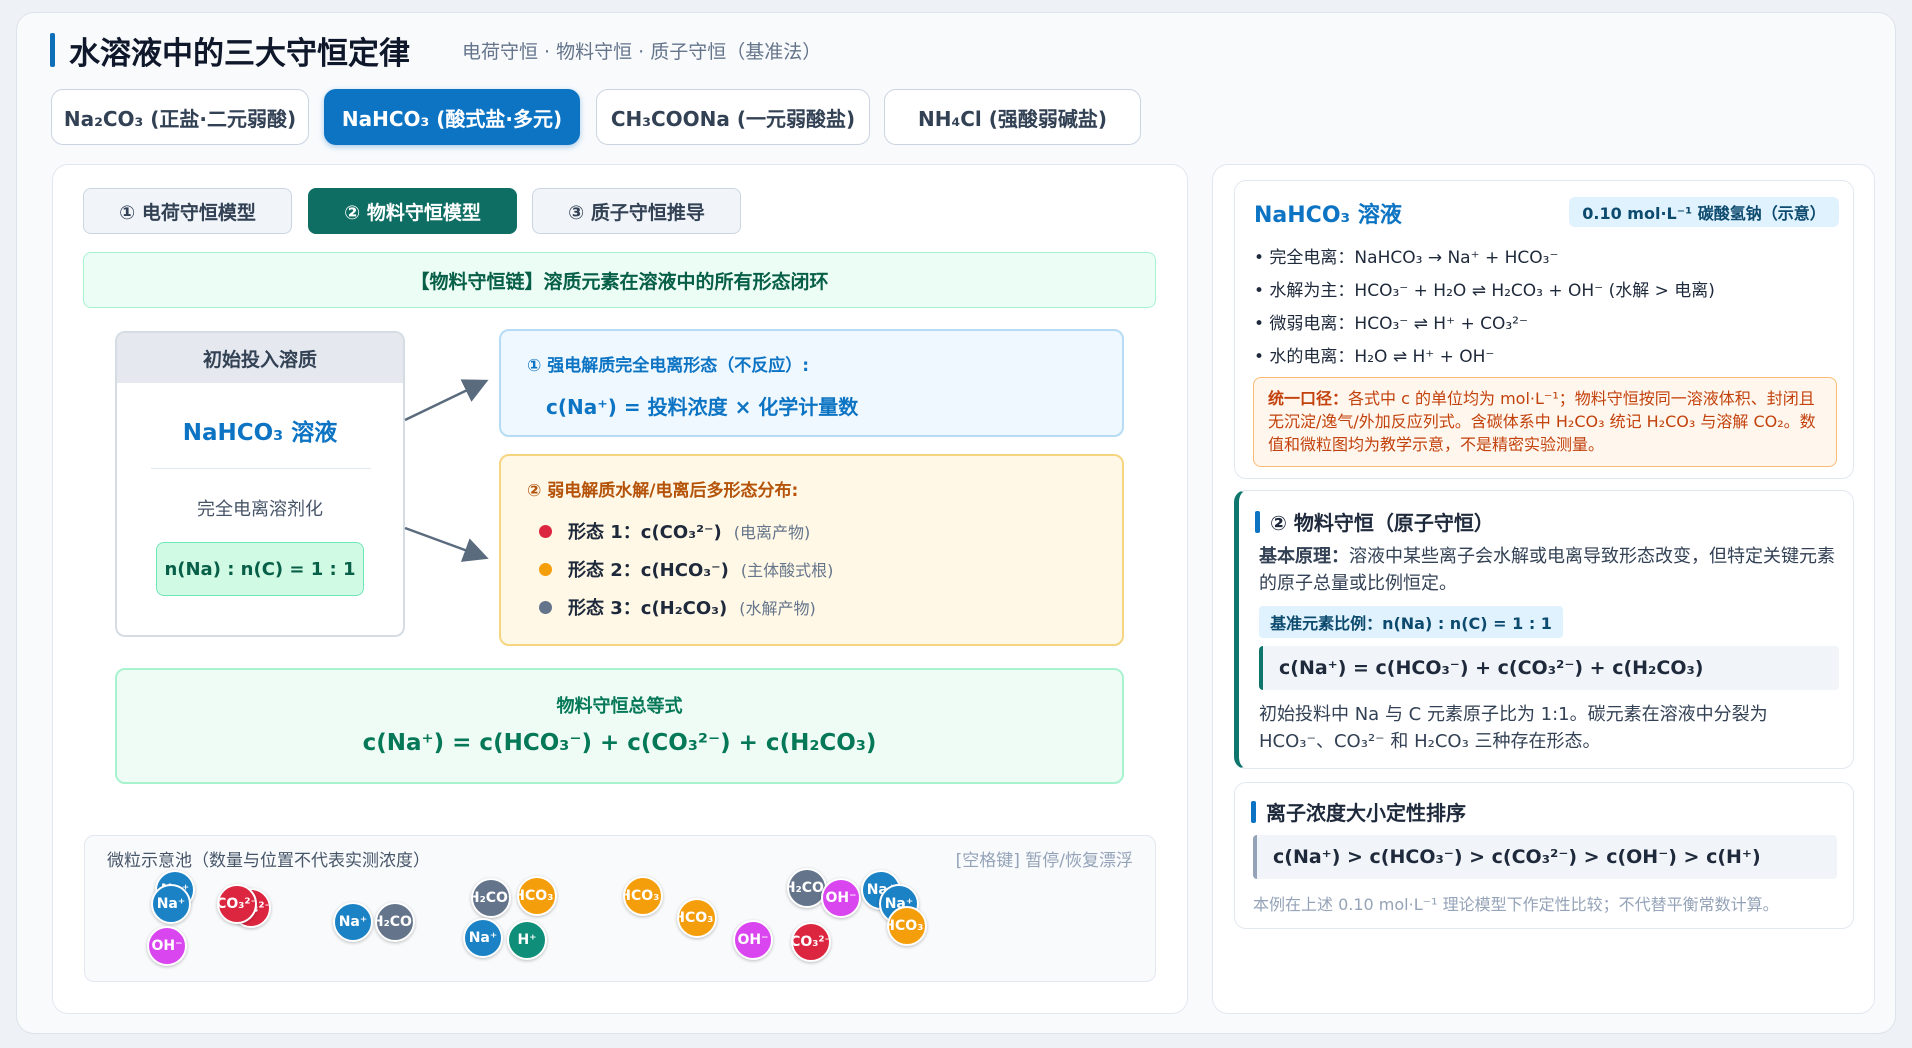  What do you see at coordinates (545, 531) in the screenshot?
I see `form-1-dot` at bounding box center [545, 531].